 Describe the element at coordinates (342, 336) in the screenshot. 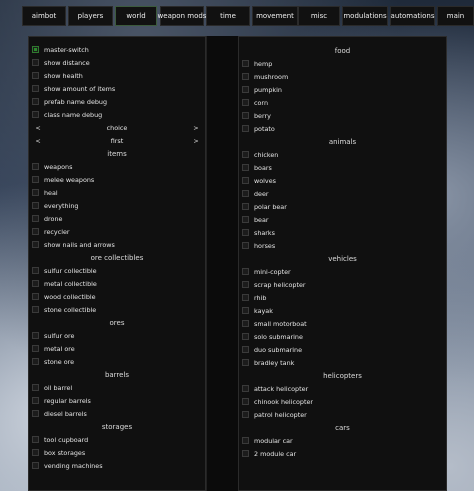

I see `option-solo-submarine: solo submarine` at that location.